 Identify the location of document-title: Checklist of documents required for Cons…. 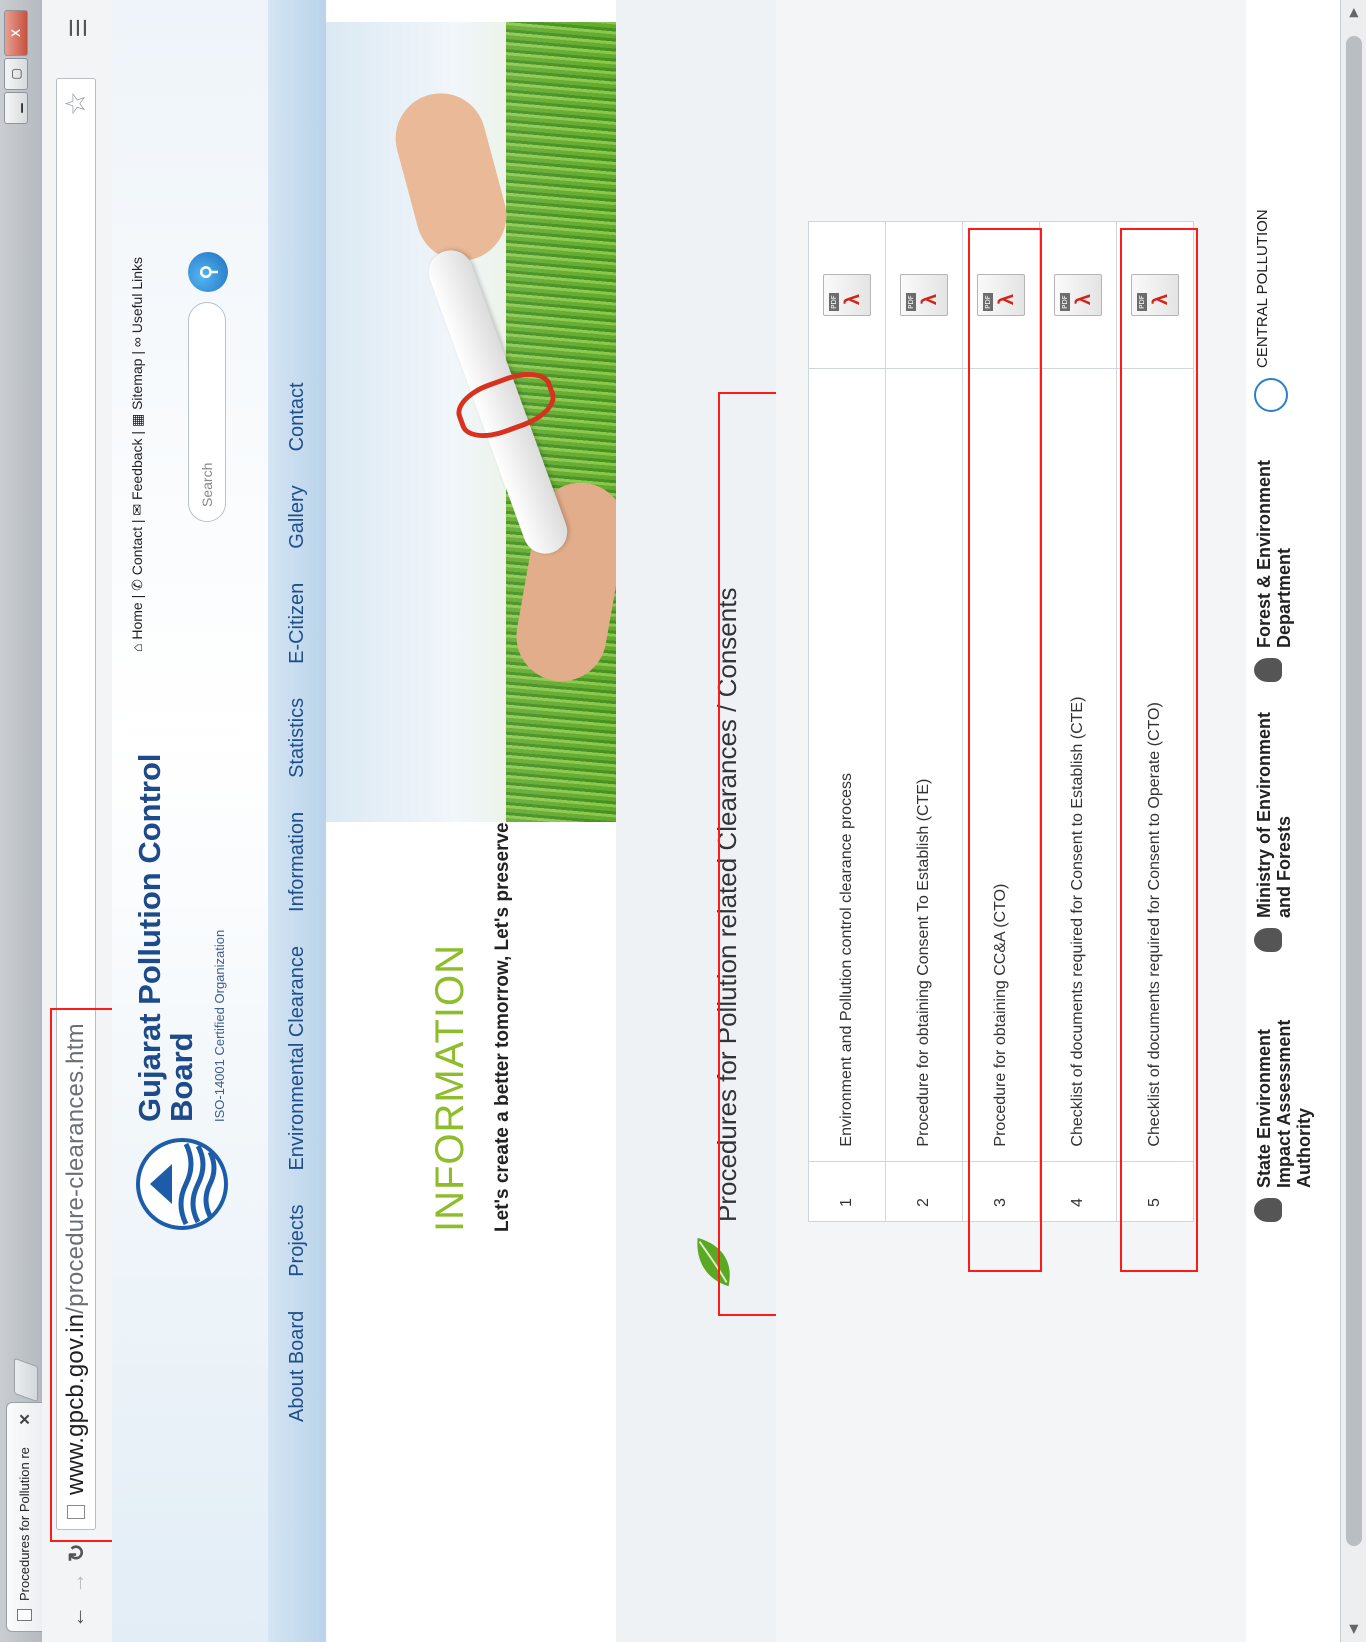
(1078, 765).